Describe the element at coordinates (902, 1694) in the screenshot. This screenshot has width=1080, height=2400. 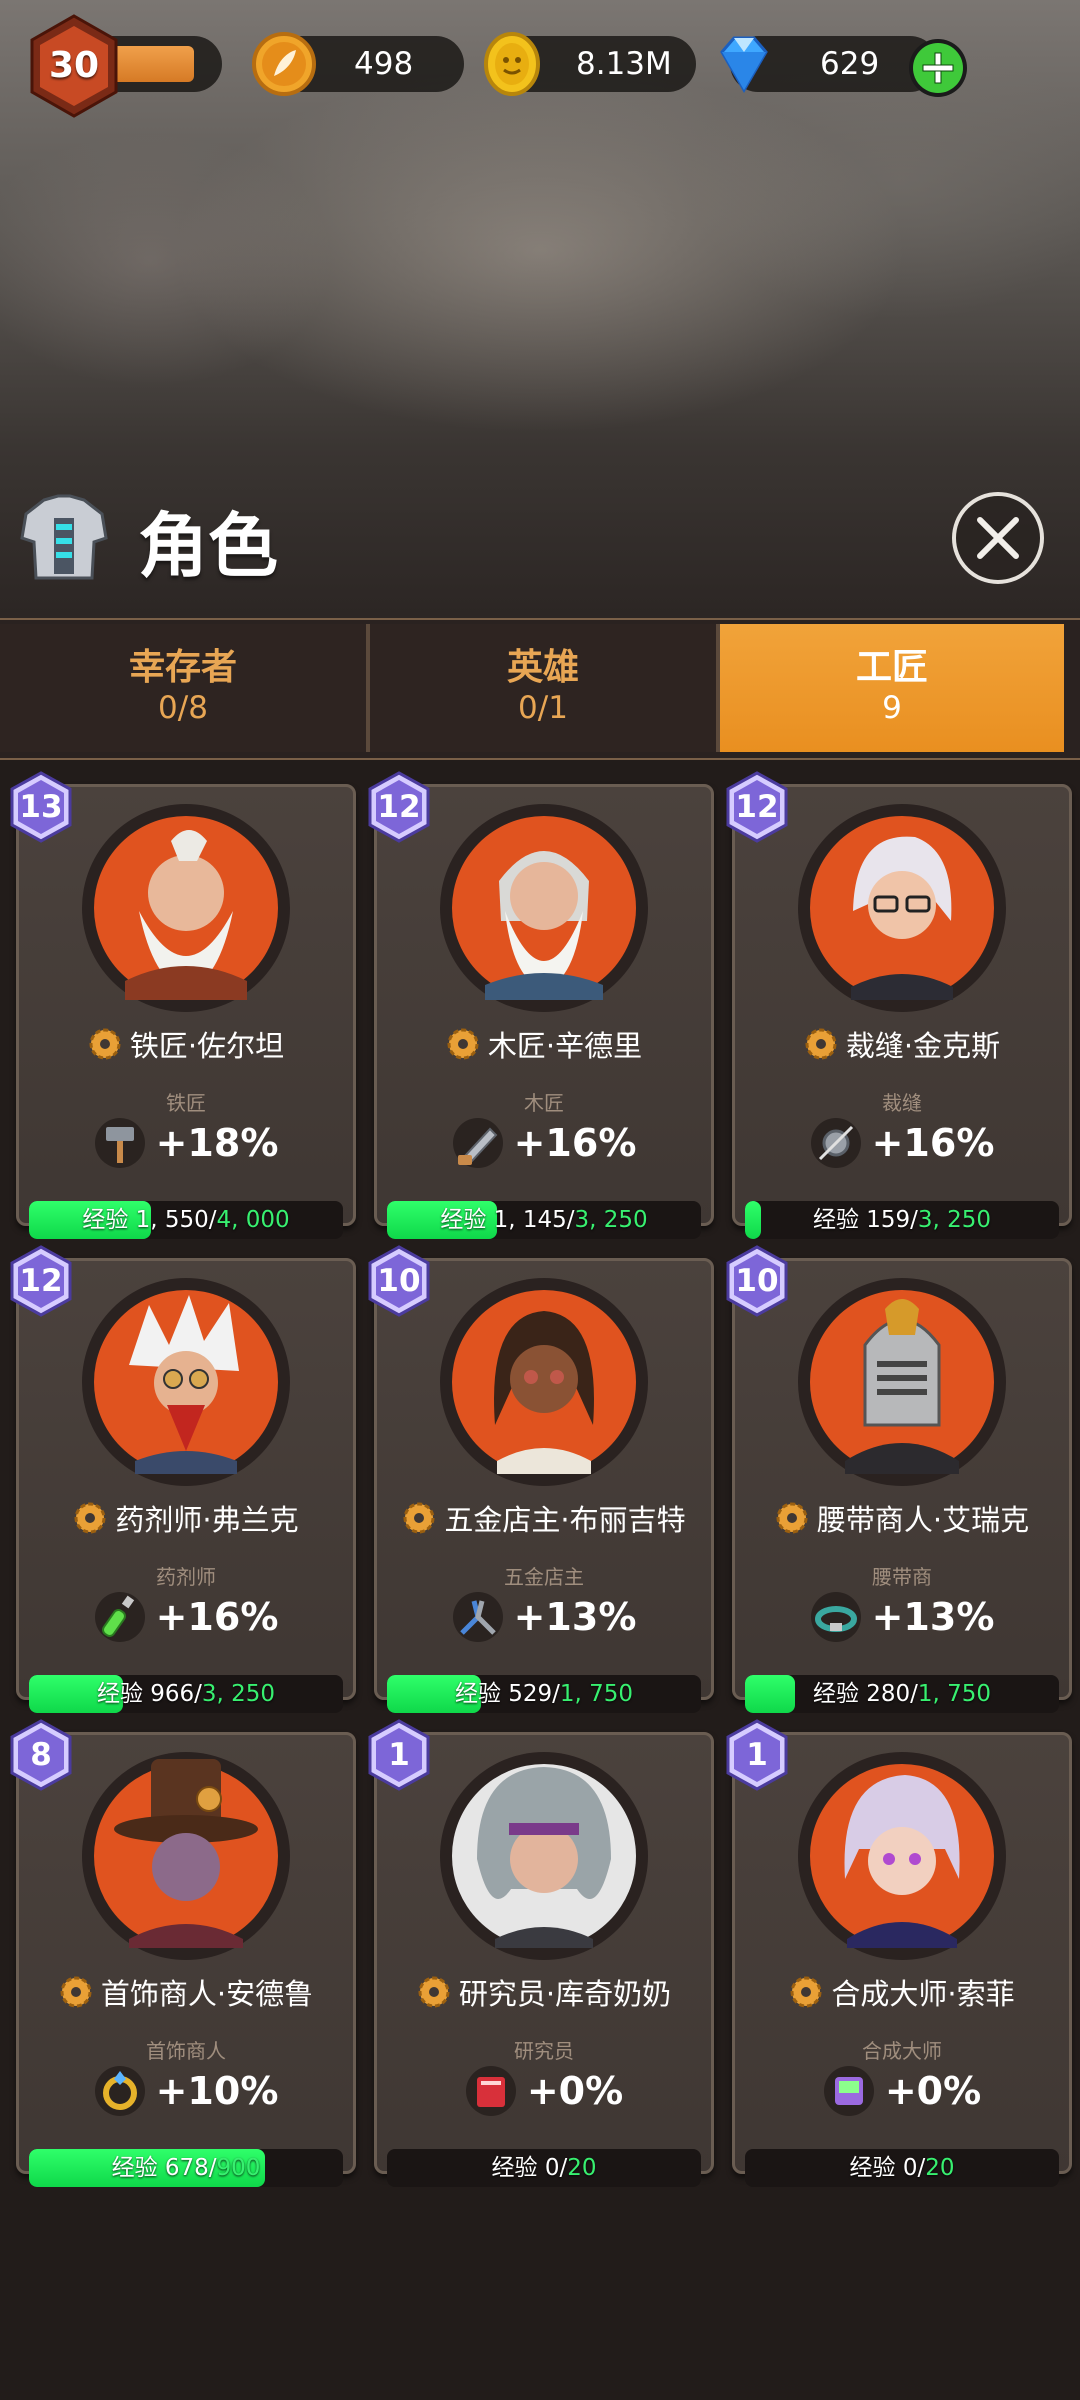
I see `xp-text: 经验 280/1, 750` at that location.